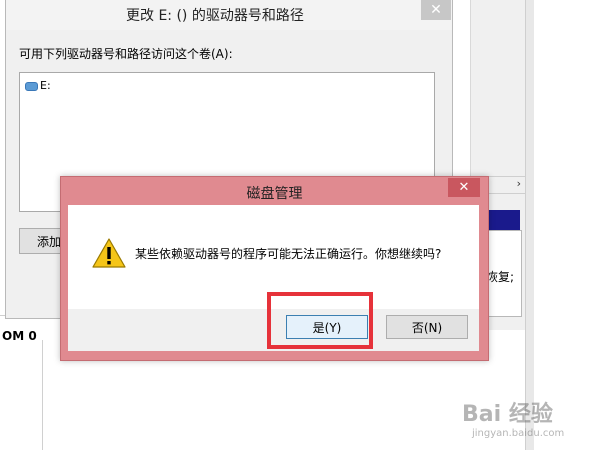 The image size is (600, 451). Describe the element at coordinates (519, 183) in the screenshot. I see `scroll-right-arrow-icon: ›` at that location.